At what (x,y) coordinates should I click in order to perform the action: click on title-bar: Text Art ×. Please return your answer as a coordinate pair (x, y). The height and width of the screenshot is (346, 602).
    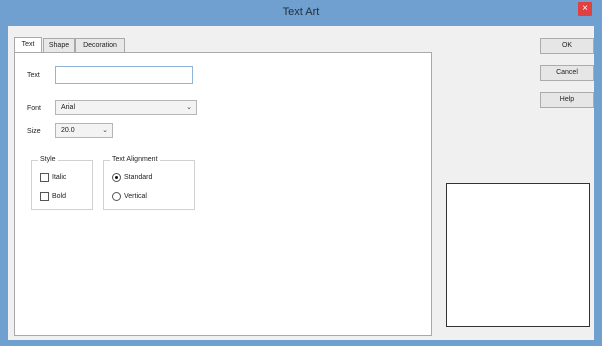
    Looking at the image, I should click on (301, 13).